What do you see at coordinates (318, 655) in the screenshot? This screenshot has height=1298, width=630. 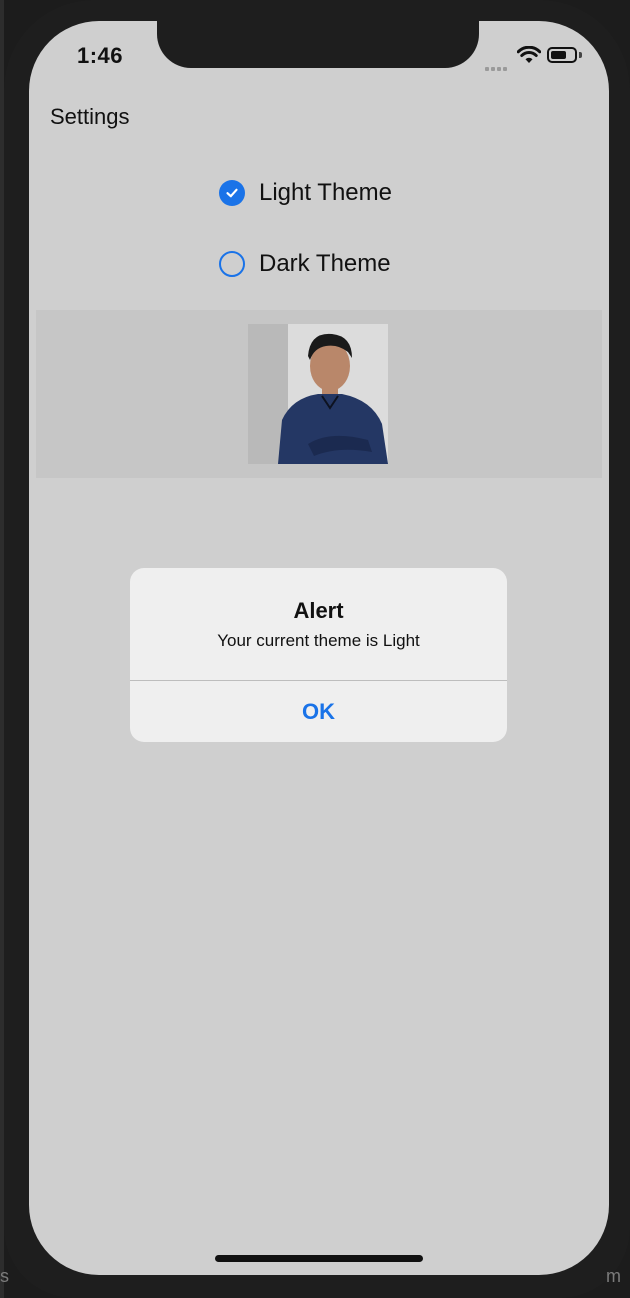 I see `alert-dialog: Alert Your current theme is Light OK` at bounding box center [318, 655].